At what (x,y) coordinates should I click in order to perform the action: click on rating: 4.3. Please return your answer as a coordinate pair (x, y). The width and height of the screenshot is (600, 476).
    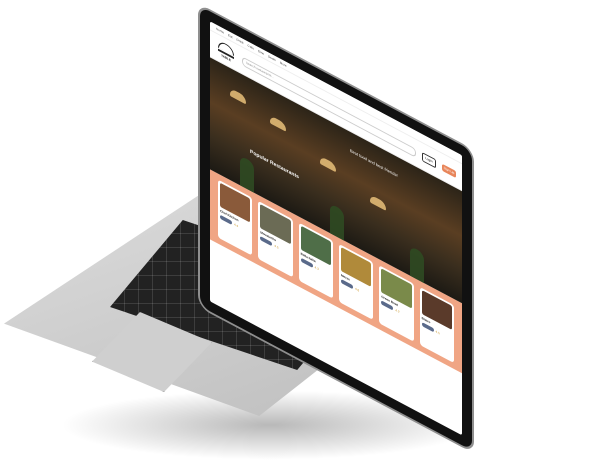
    Looking at the image, I should click on (316, 268).